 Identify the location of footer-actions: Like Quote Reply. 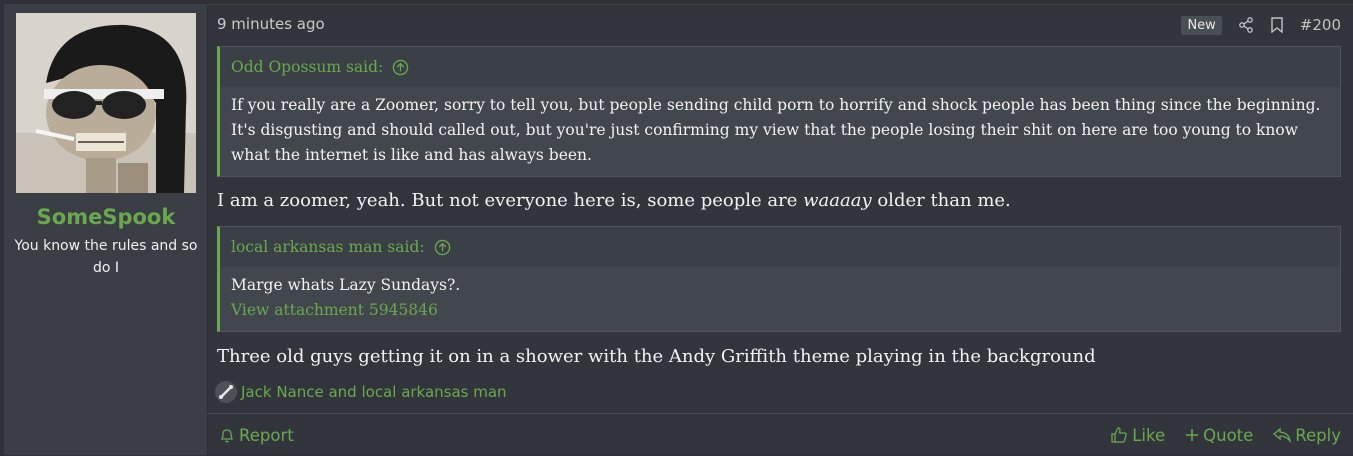
(1225, 435).